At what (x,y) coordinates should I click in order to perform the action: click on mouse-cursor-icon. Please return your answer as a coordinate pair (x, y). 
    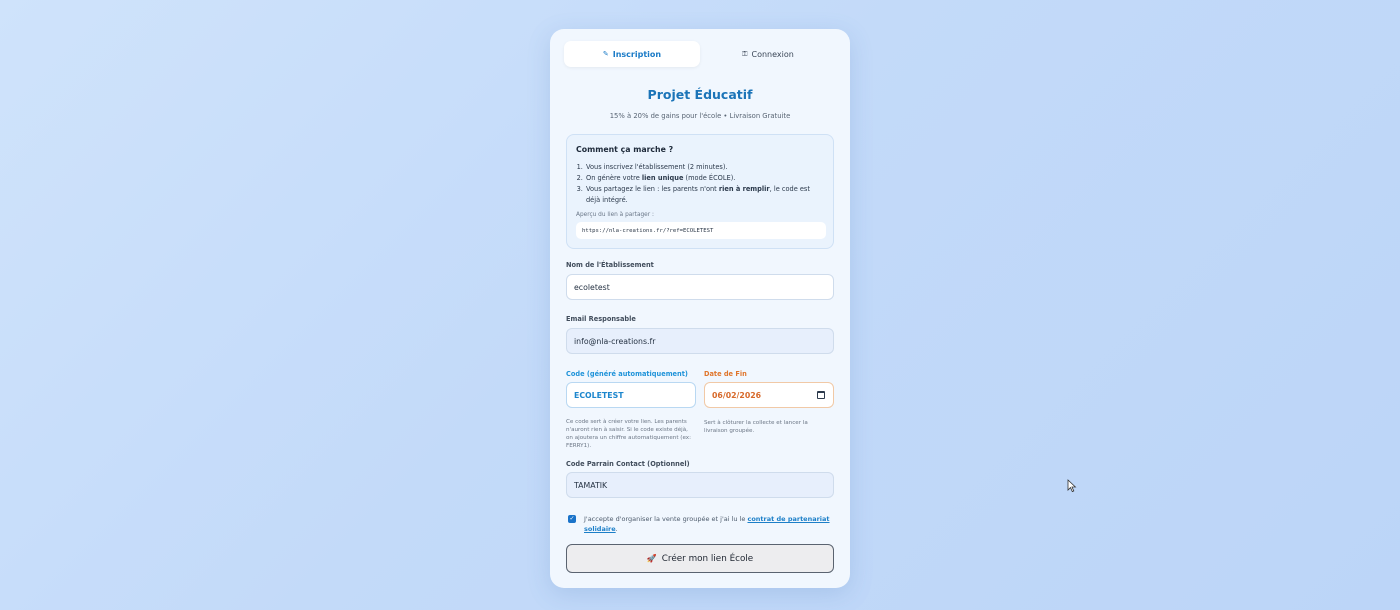
    Looking at the image, I should click on (1072, 486).